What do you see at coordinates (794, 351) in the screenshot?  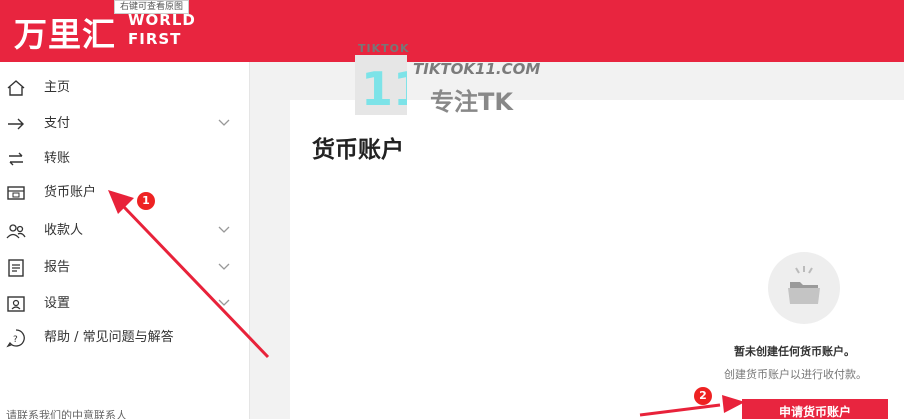 I see `empty-state-title: 暂未创建任何货币账户。` at bounding box center [794, 351].